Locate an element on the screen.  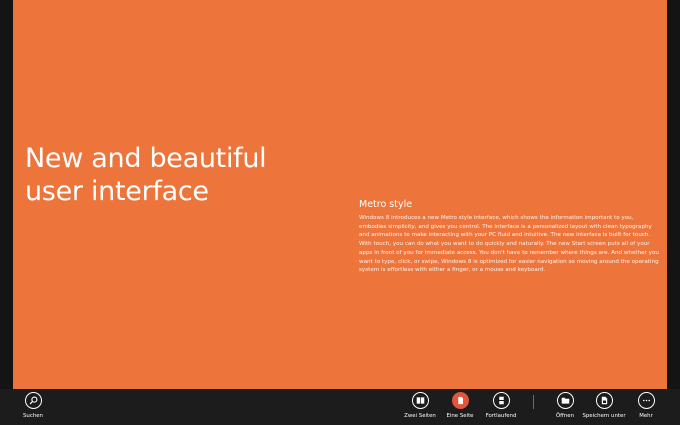
folder-icon is located at coordinates (565, 400).